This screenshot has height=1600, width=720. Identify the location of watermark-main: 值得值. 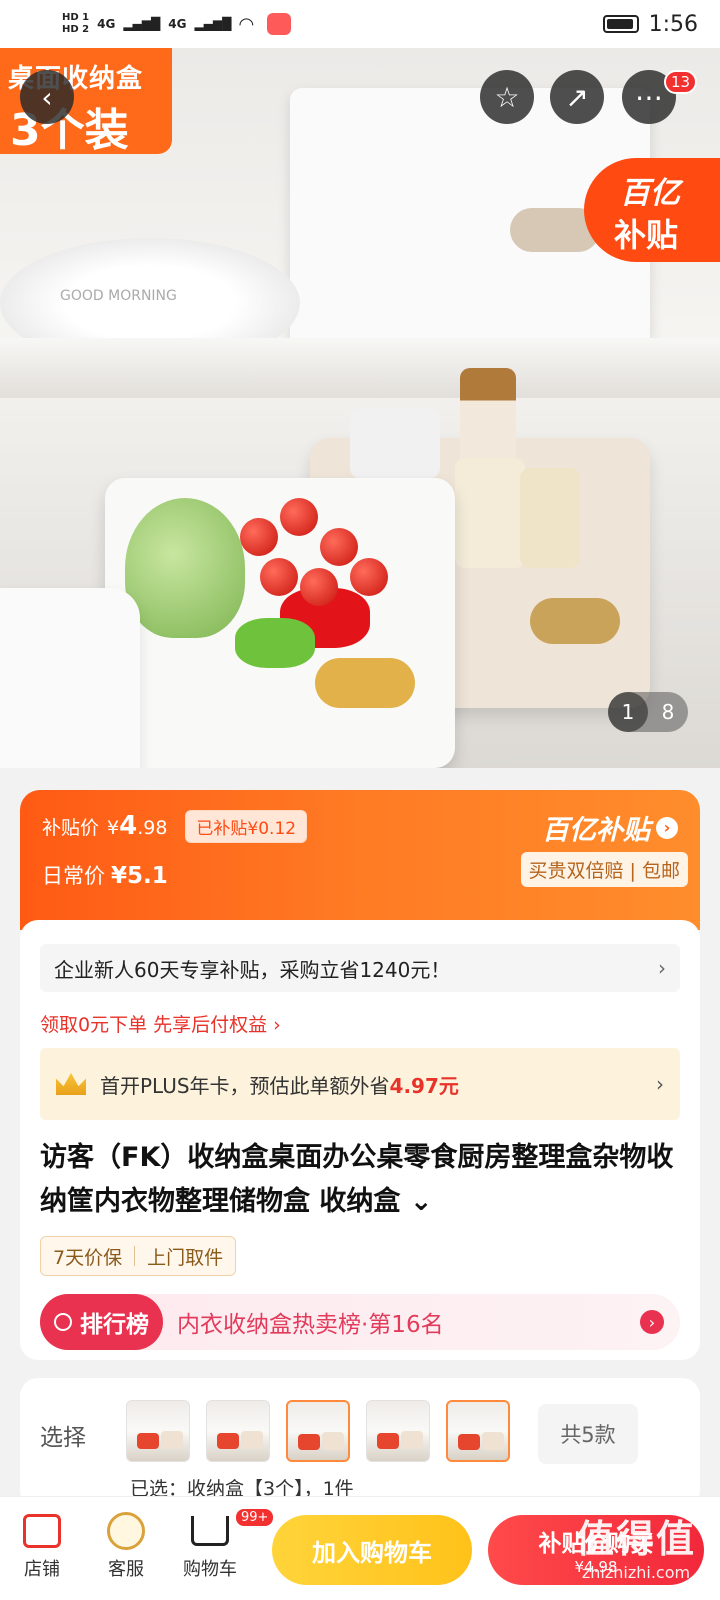
(635, 1539).